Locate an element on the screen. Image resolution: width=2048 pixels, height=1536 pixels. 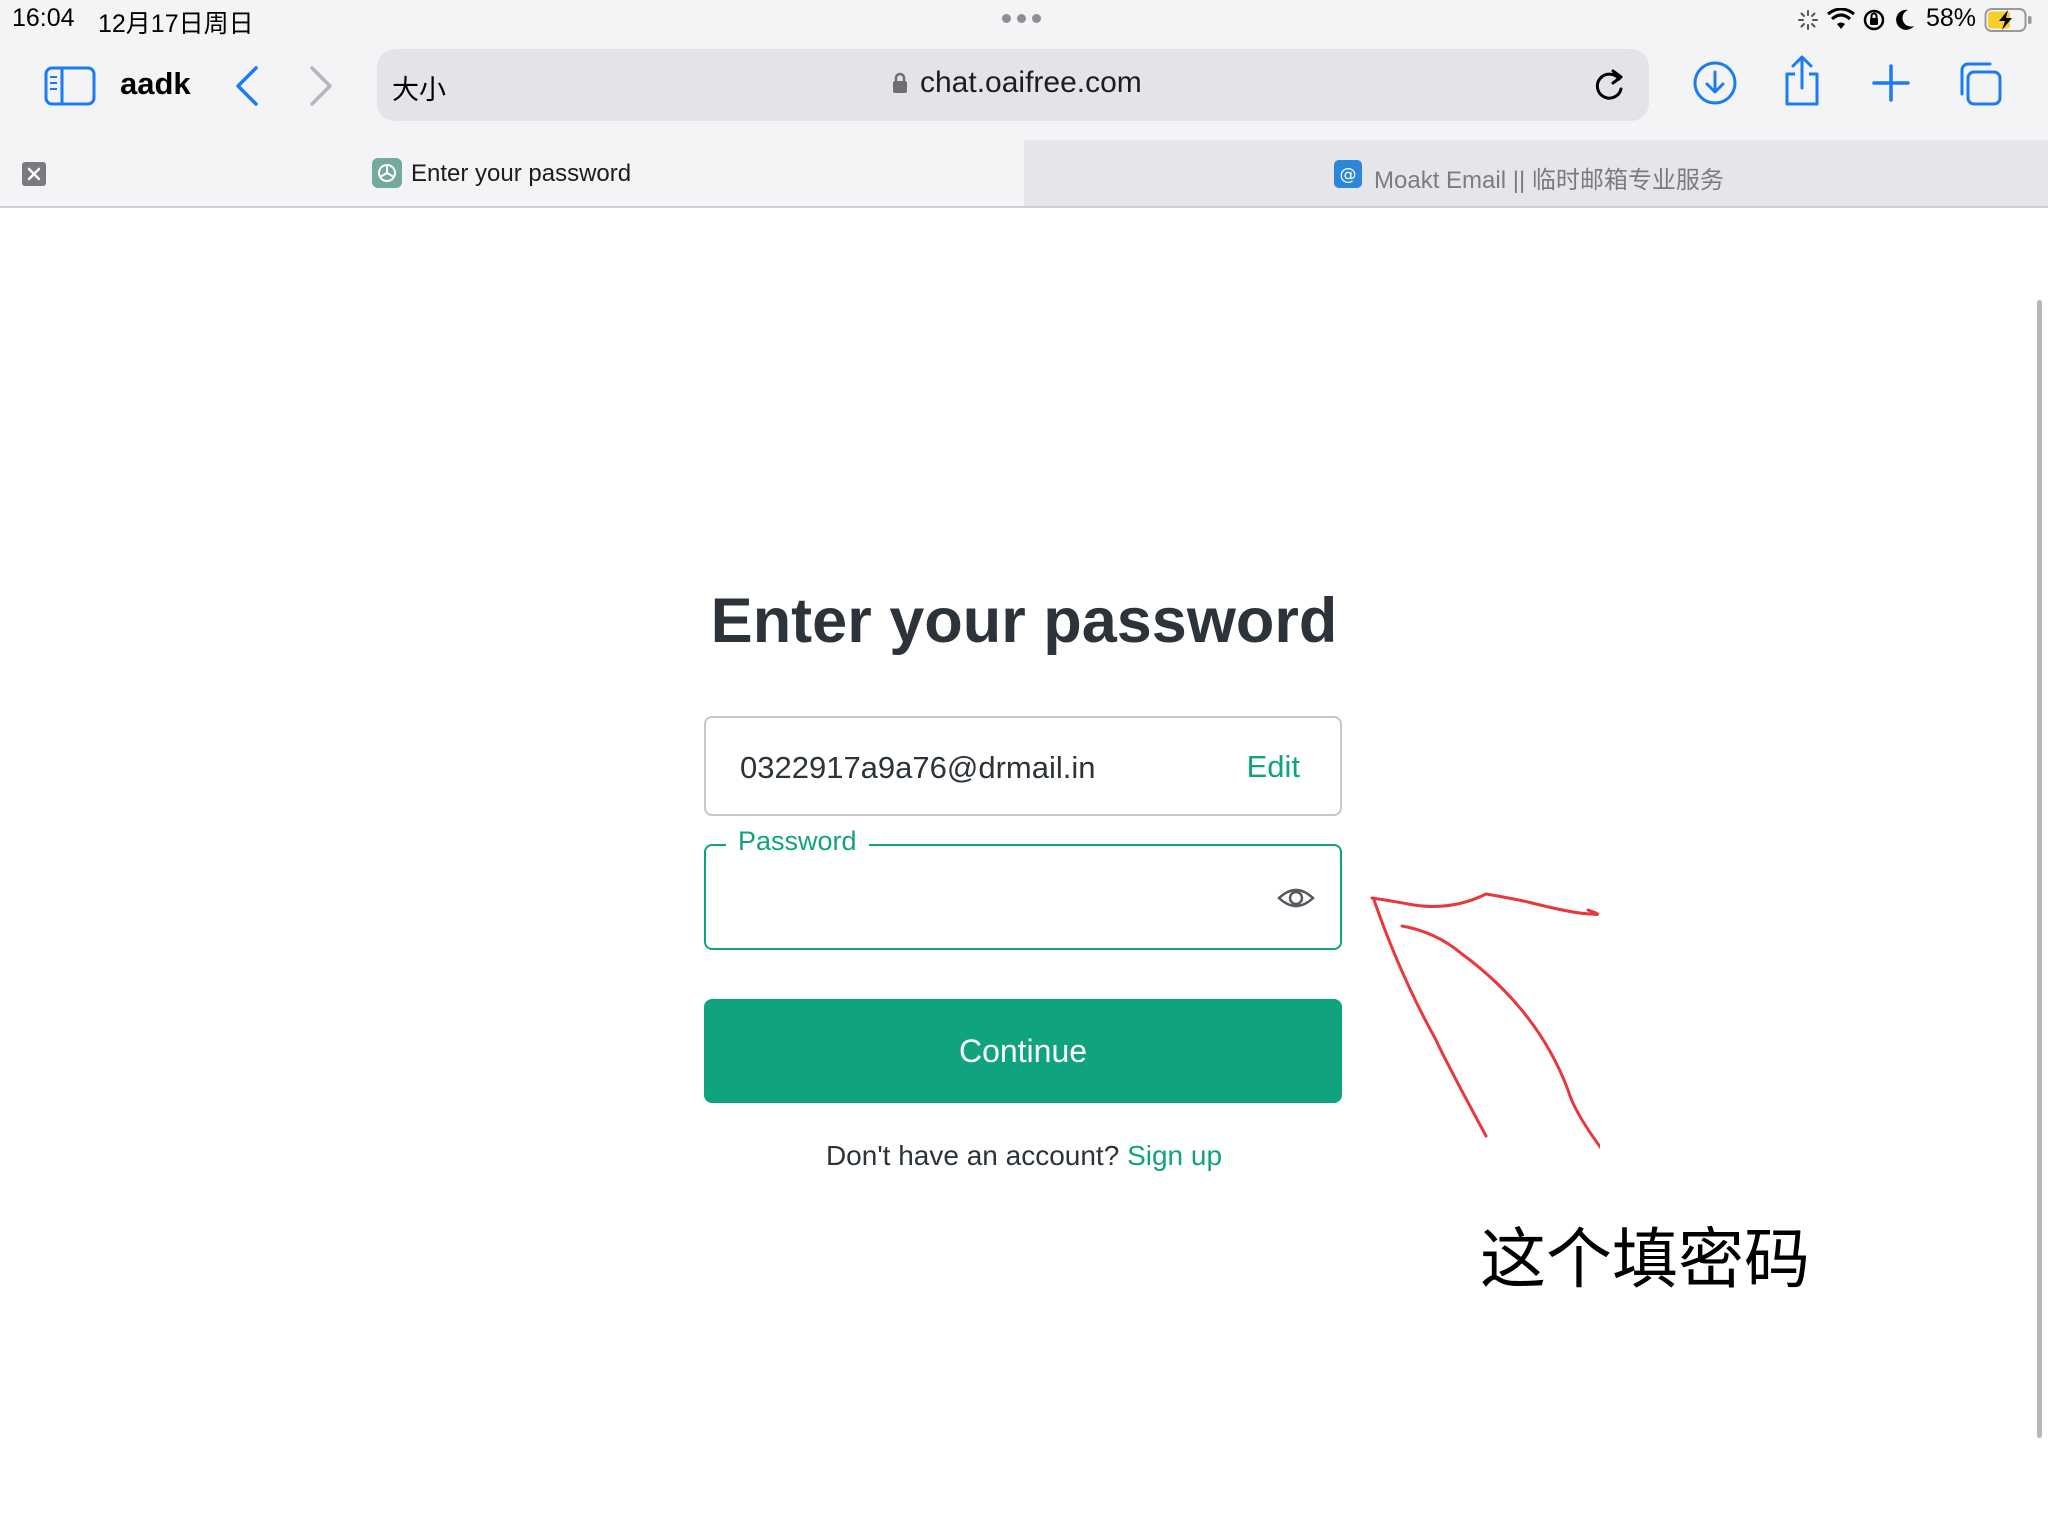
url-text: chat.oaifree.com is located at coordinates (1031, 83).